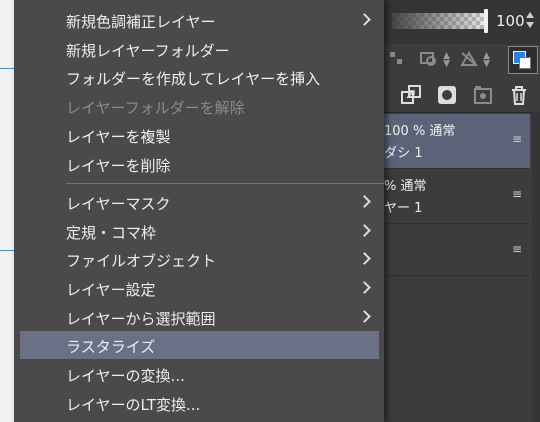 The image size is (540, 422). What do you see at coordinates (199, 231) in the screenshot?
I see `menu-item-ruler-frame: 定規・コマ枠` at bounding box center [199, 231].